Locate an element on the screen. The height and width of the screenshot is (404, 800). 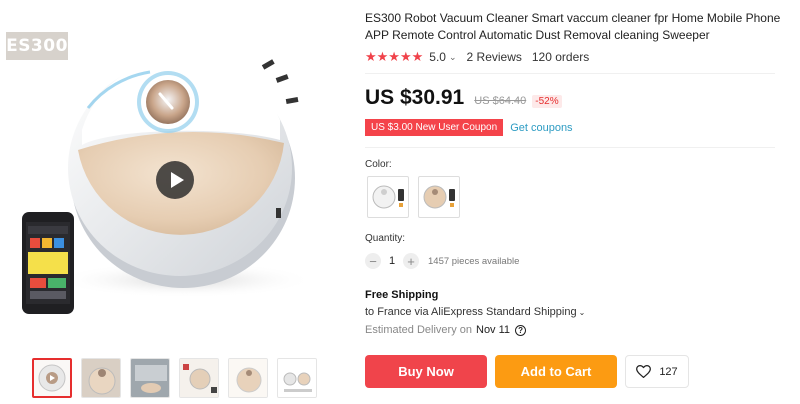
pieces-available: 1457 pieces available is located at coordinates (474, 261).